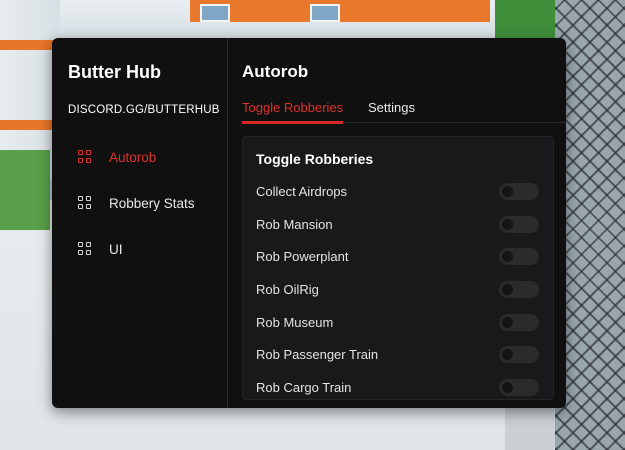 The image size is (625, 450). I want to click on toggle-row-rob-powerplant: Rob Powerplant, so click(398, 256).